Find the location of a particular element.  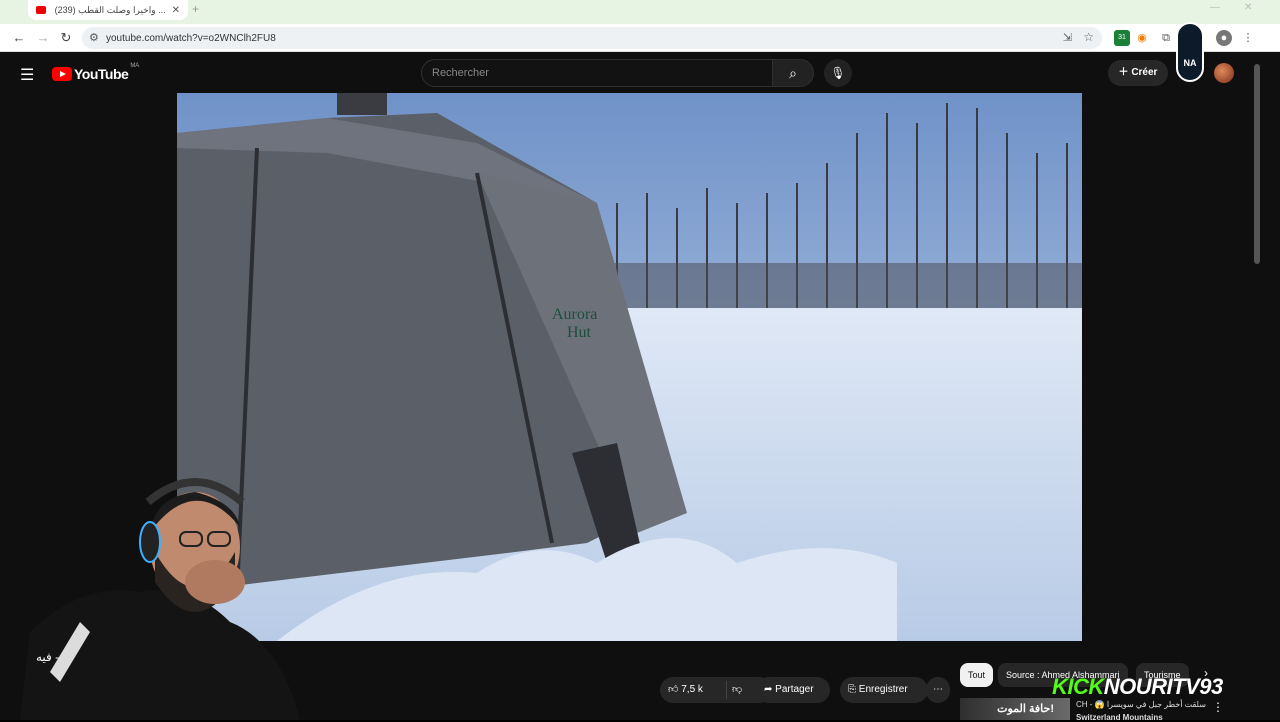

plus-icon: ＋ is located at coordinates (1125, 72).